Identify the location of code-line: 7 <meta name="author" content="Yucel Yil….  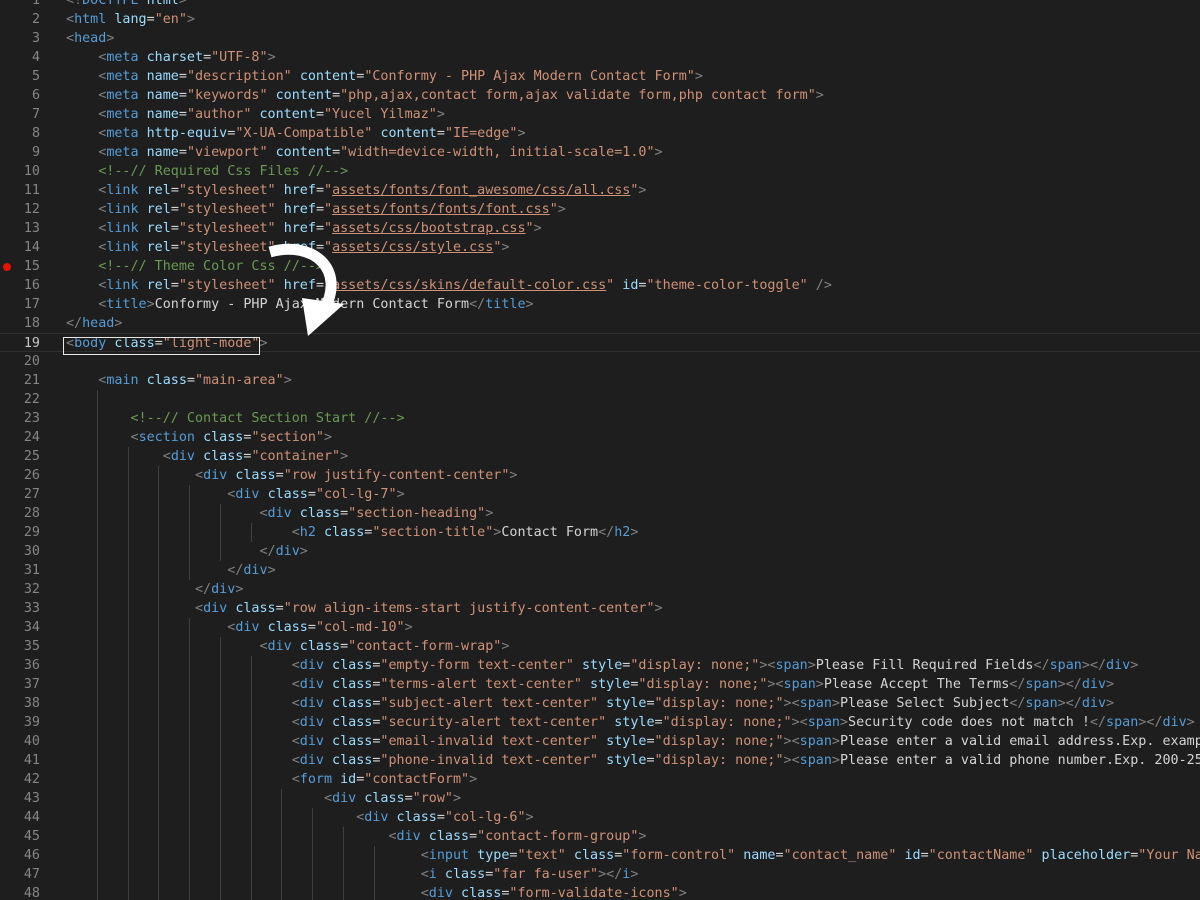
(600, 114).